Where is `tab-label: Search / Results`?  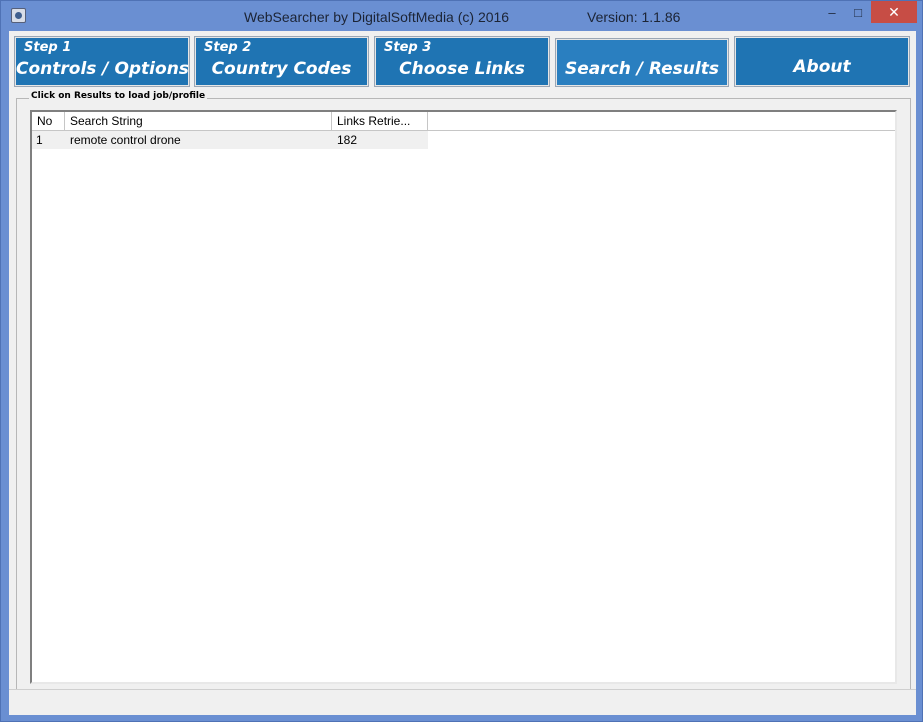 tab-label: Search / Results is located at coordinates (642, 69).